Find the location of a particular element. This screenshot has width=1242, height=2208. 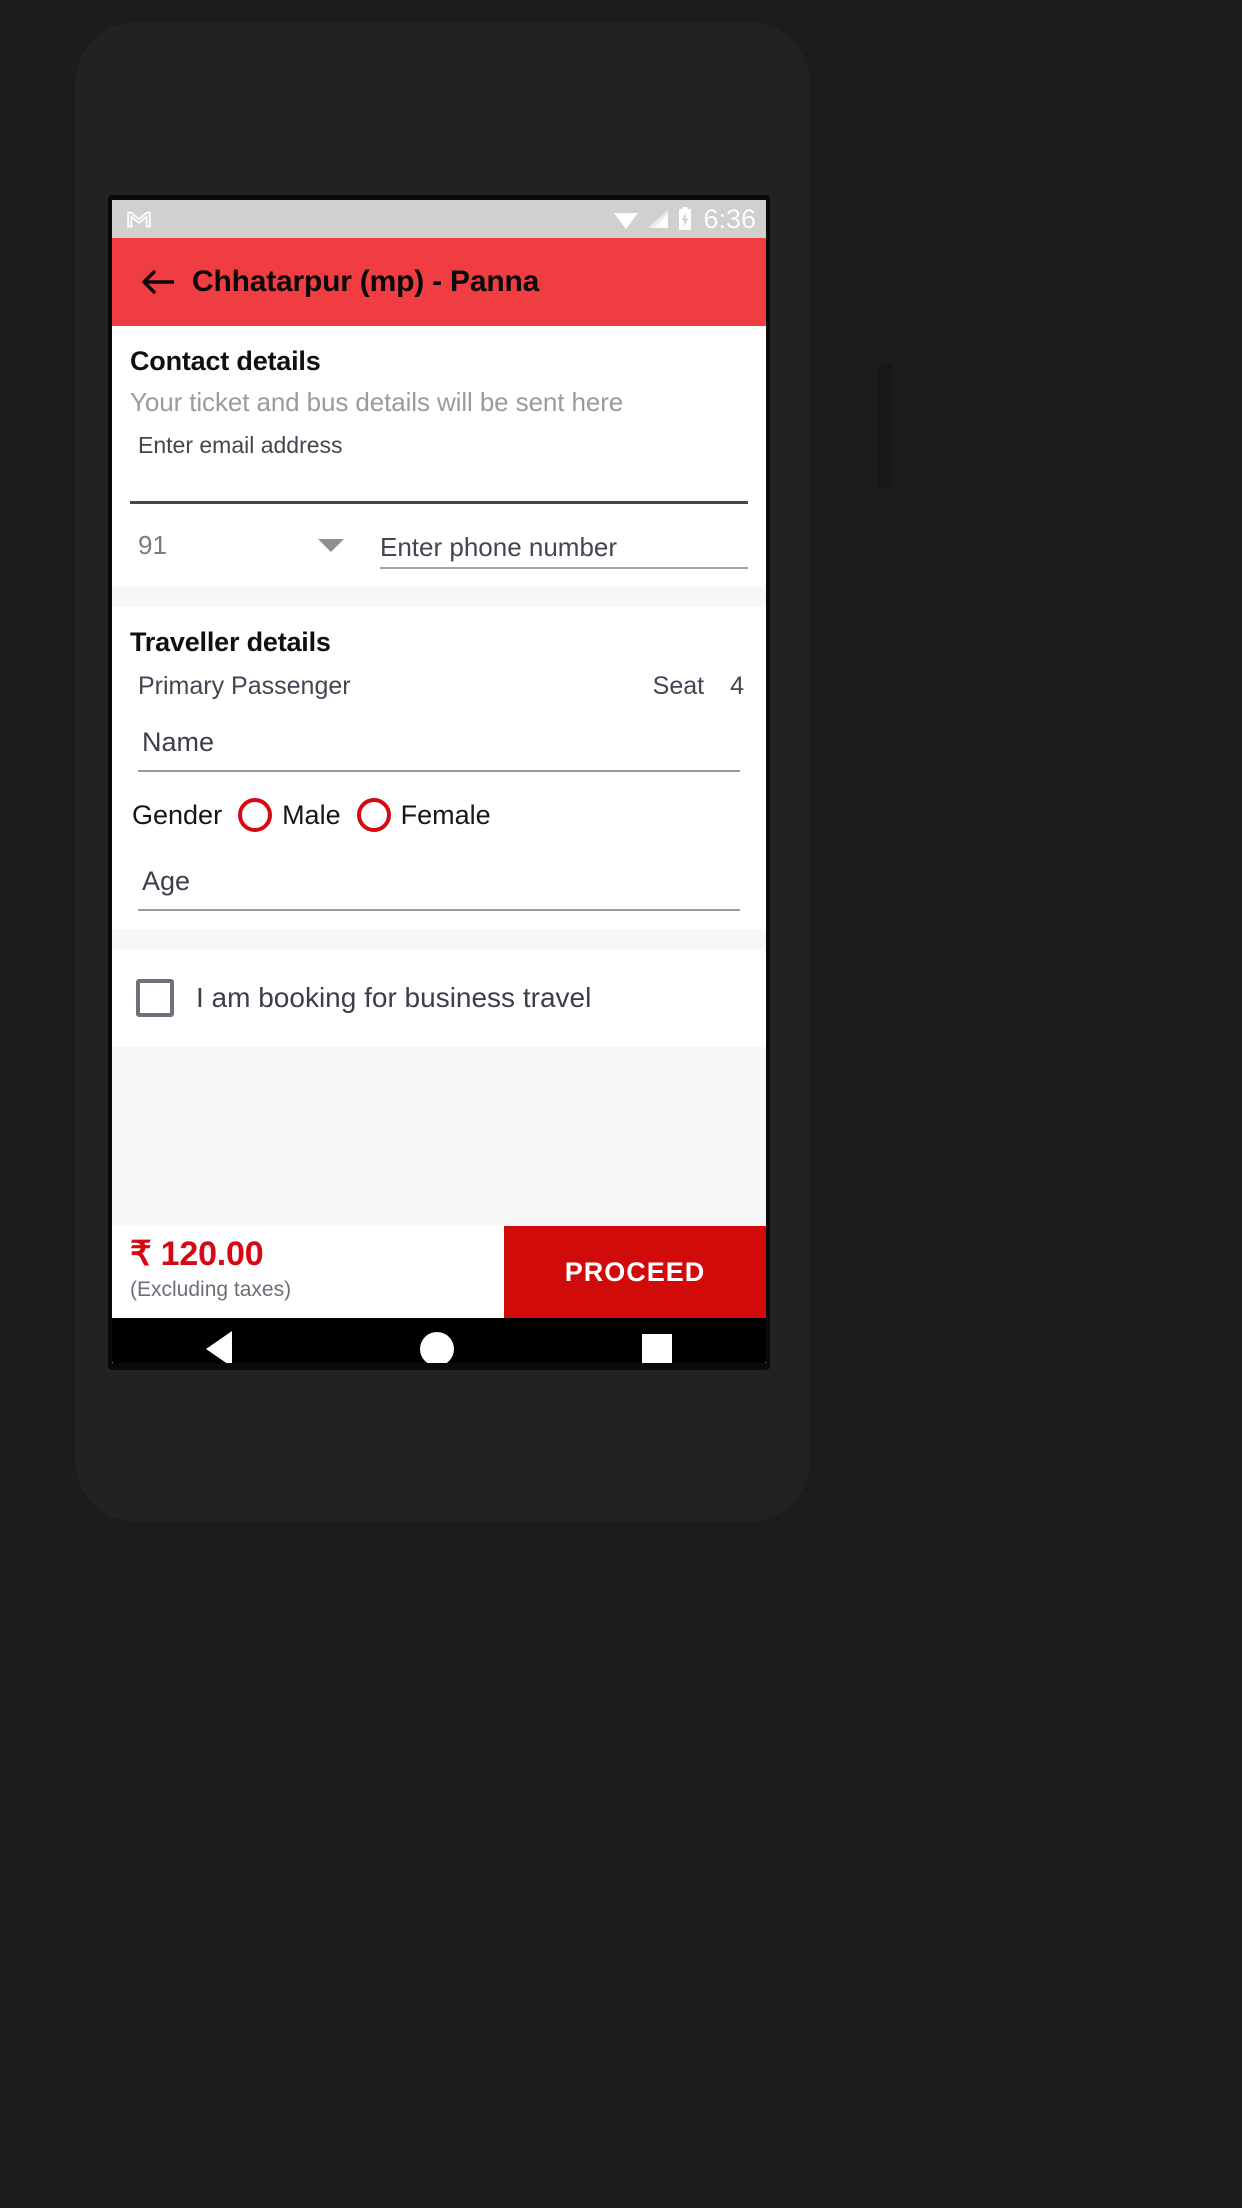

android-navigation-bar is located at coordinates (439, 1340).